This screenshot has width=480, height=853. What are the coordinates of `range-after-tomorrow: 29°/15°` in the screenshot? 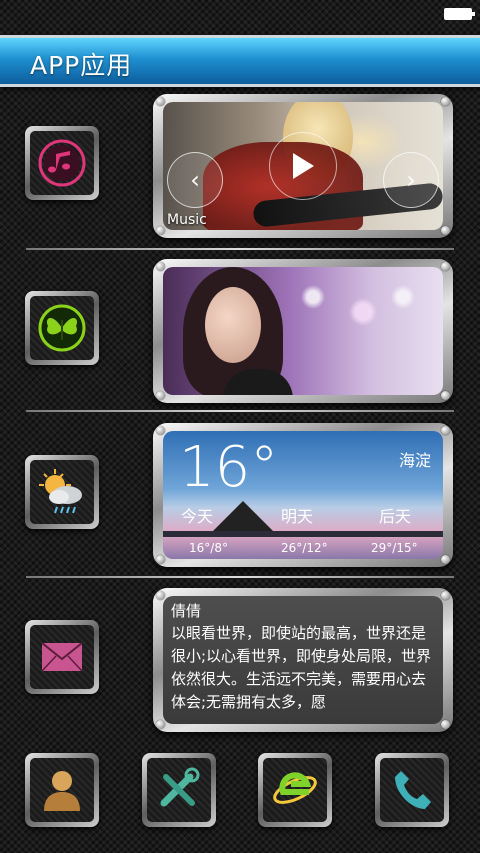 It's located at (394, 548).